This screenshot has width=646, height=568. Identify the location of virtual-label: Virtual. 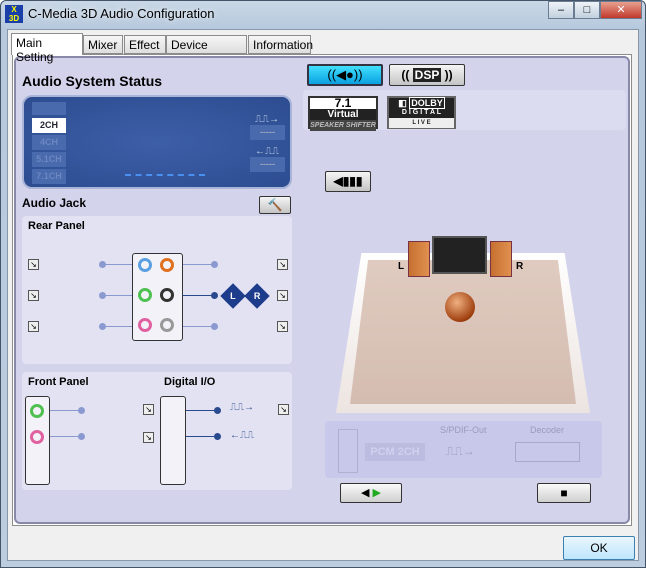
(343, 114).